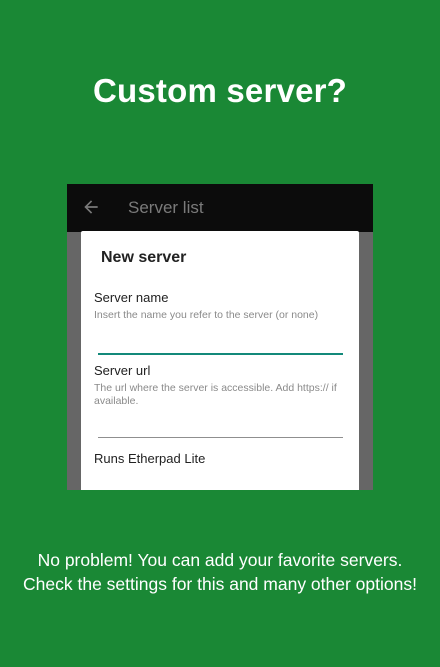 The width and height of the screenshot is (440, 667). What do you see at coordinates (131, 297) in the screenshot?
I see `server-name-label: Server name` at bounding box center [131, 297].